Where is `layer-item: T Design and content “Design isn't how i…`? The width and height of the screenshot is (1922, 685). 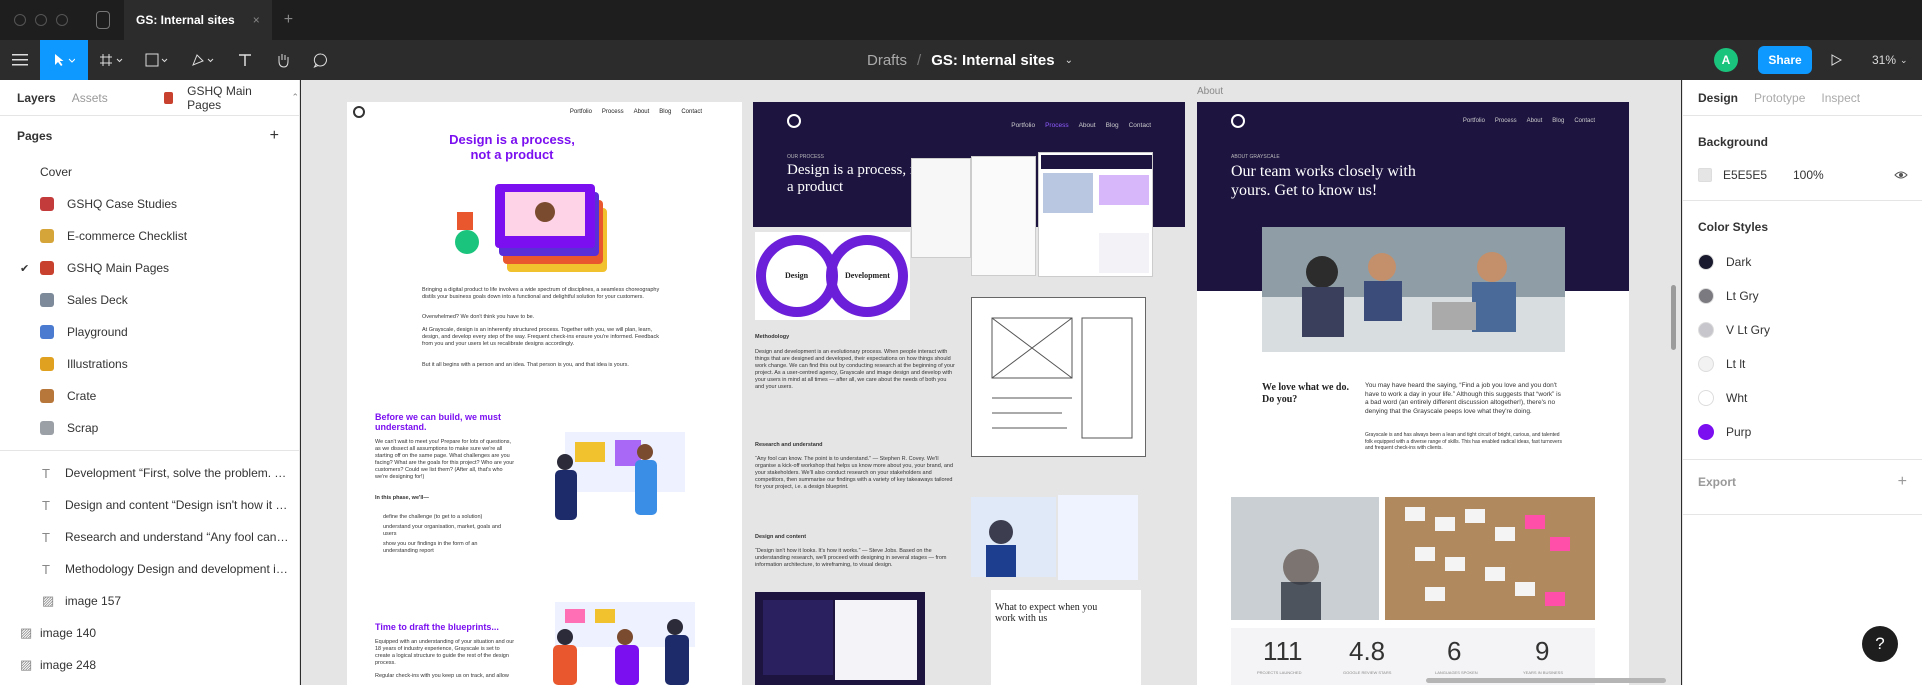 layer-item: T Design and content “Design isn't how i… is located at coordinates (149, 505).